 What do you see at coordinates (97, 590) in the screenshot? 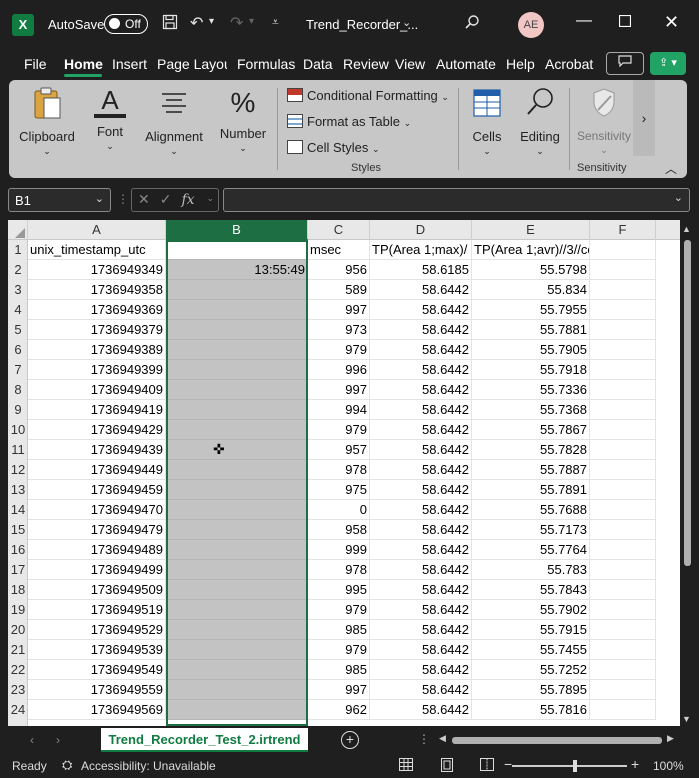
I see `cell-a: 1736949509` at bounding box center [97, 590].